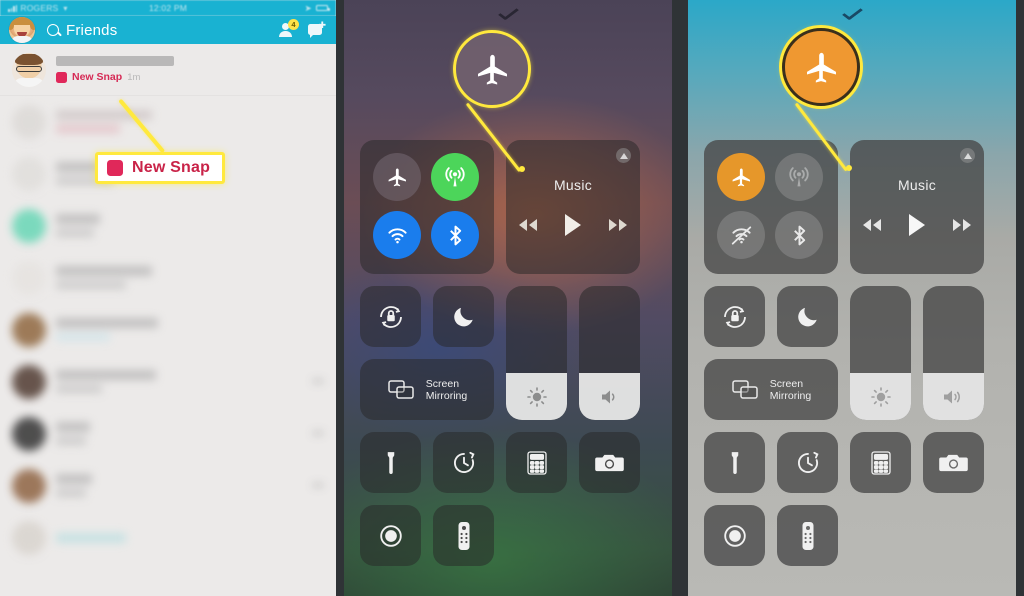 Image resolution: width=1024 pixels, height=596 pixels. I want to click on callout-anchor-dot, so click(849, 168).